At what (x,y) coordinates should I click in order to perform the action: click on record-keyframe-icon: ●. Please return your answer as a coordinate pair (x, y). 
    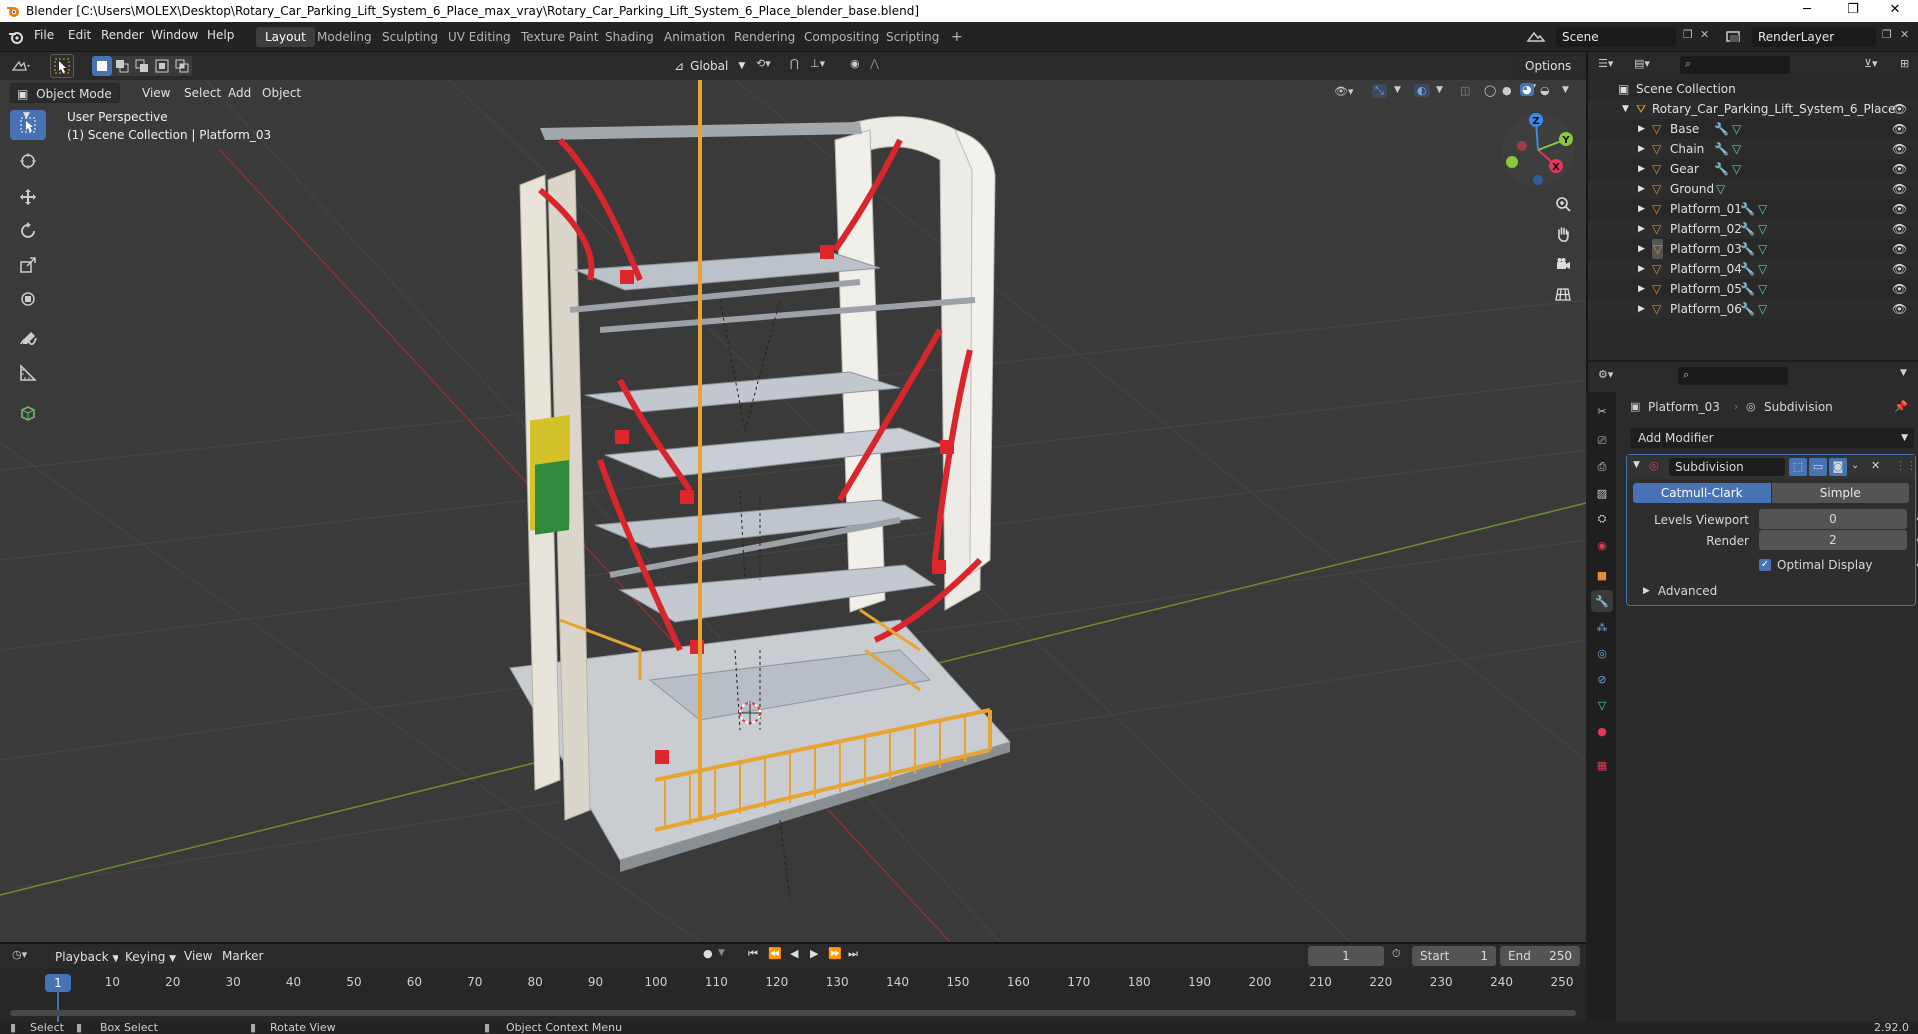
    Looking at the image, I should click on (708, 953).